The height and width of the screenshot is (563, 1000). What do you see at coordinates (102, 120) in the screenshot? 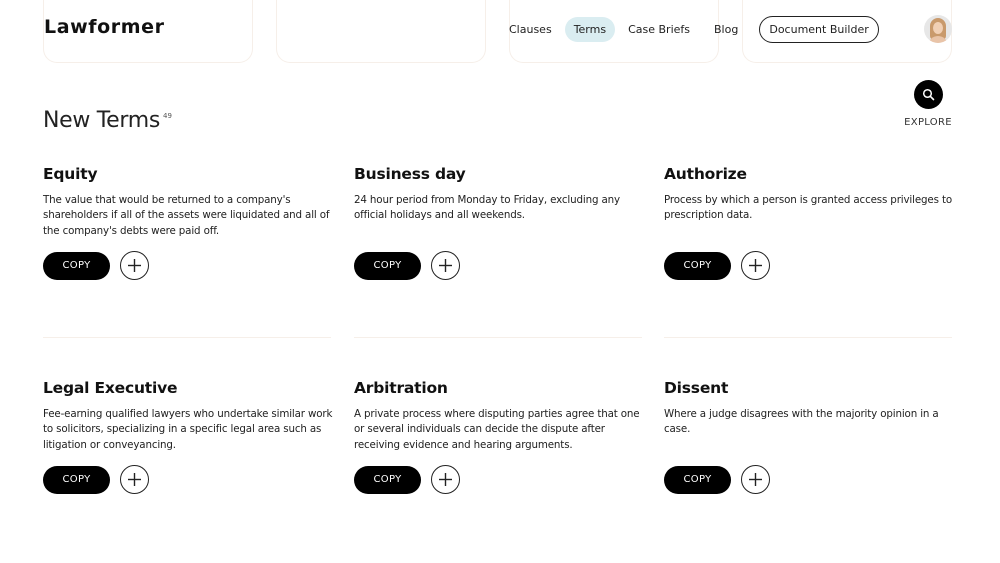
I see `page-title: New Terms` at bounding box center [102, 120].